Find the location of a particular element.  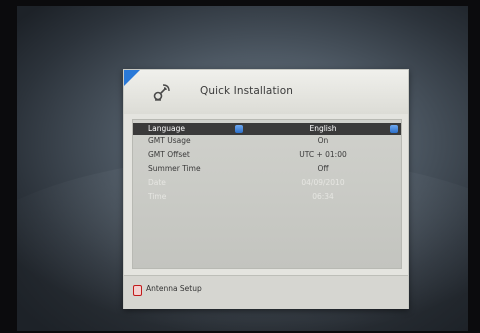

setting-label: GMT Usage is located at coordinates (169, 140).